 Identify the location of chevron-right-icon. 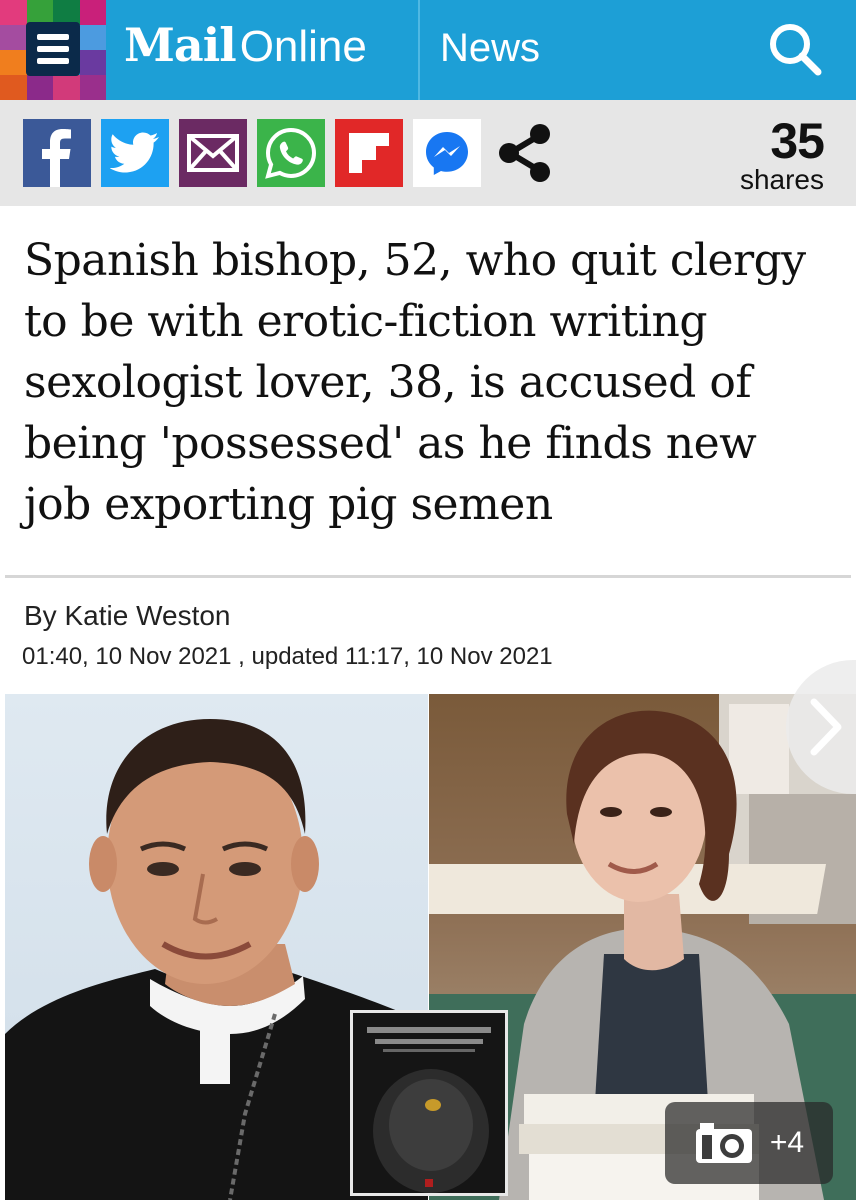
(826, 727).